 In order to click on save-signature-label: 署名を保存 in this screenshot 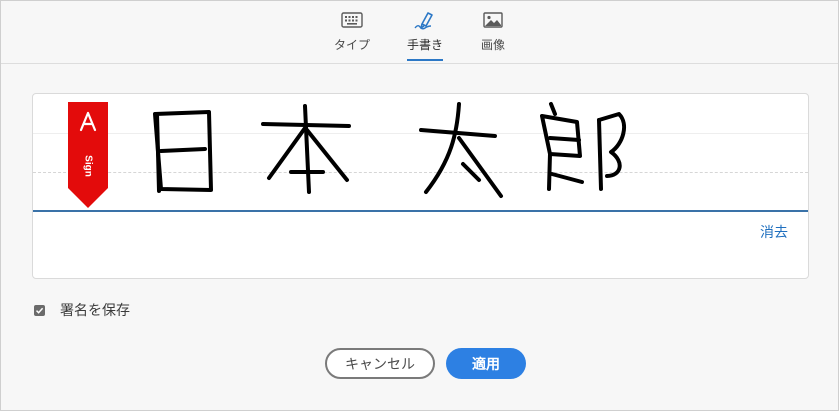, I will do `click(95, 311)`.